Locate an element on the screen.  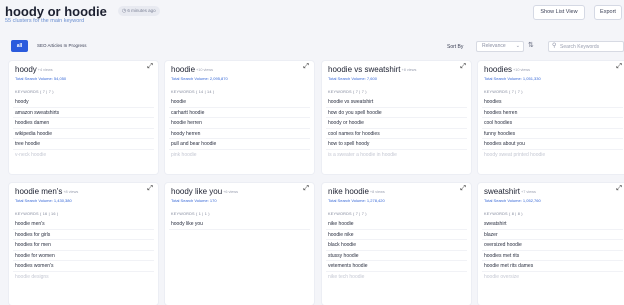
keyword-item: pink hoodie is located at coordinates (239, 155).